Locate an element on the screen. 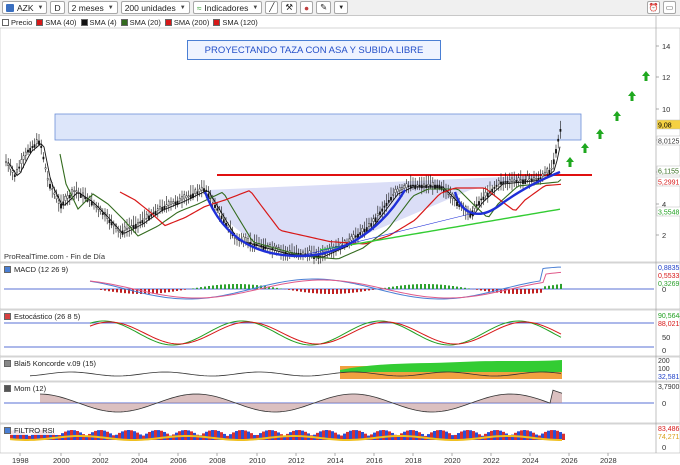 This screenshot has height=465, width=680. koncorde-value: 32,581 is located at coordinates (669, 377).